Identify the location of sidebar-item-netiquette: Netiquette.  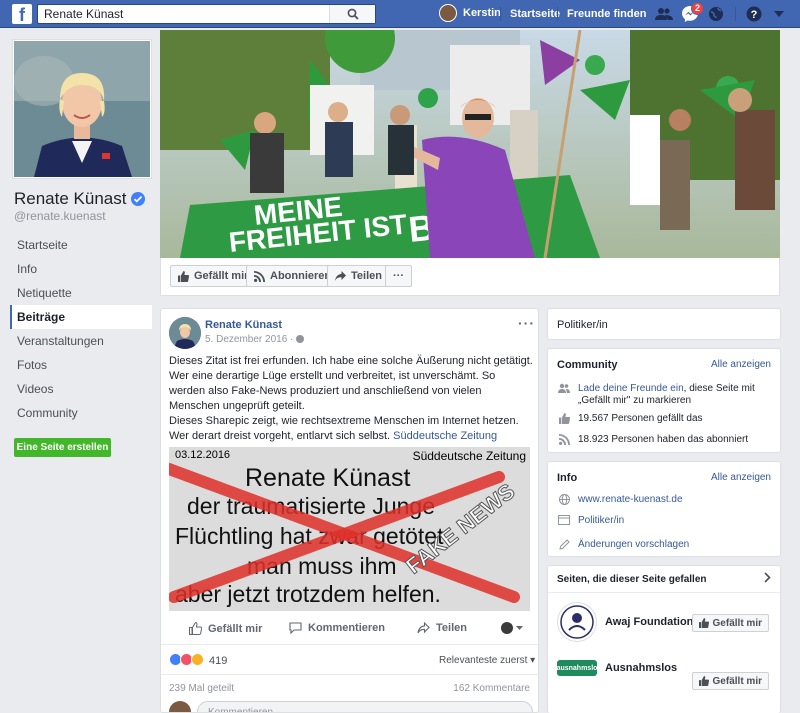
(81, 293).